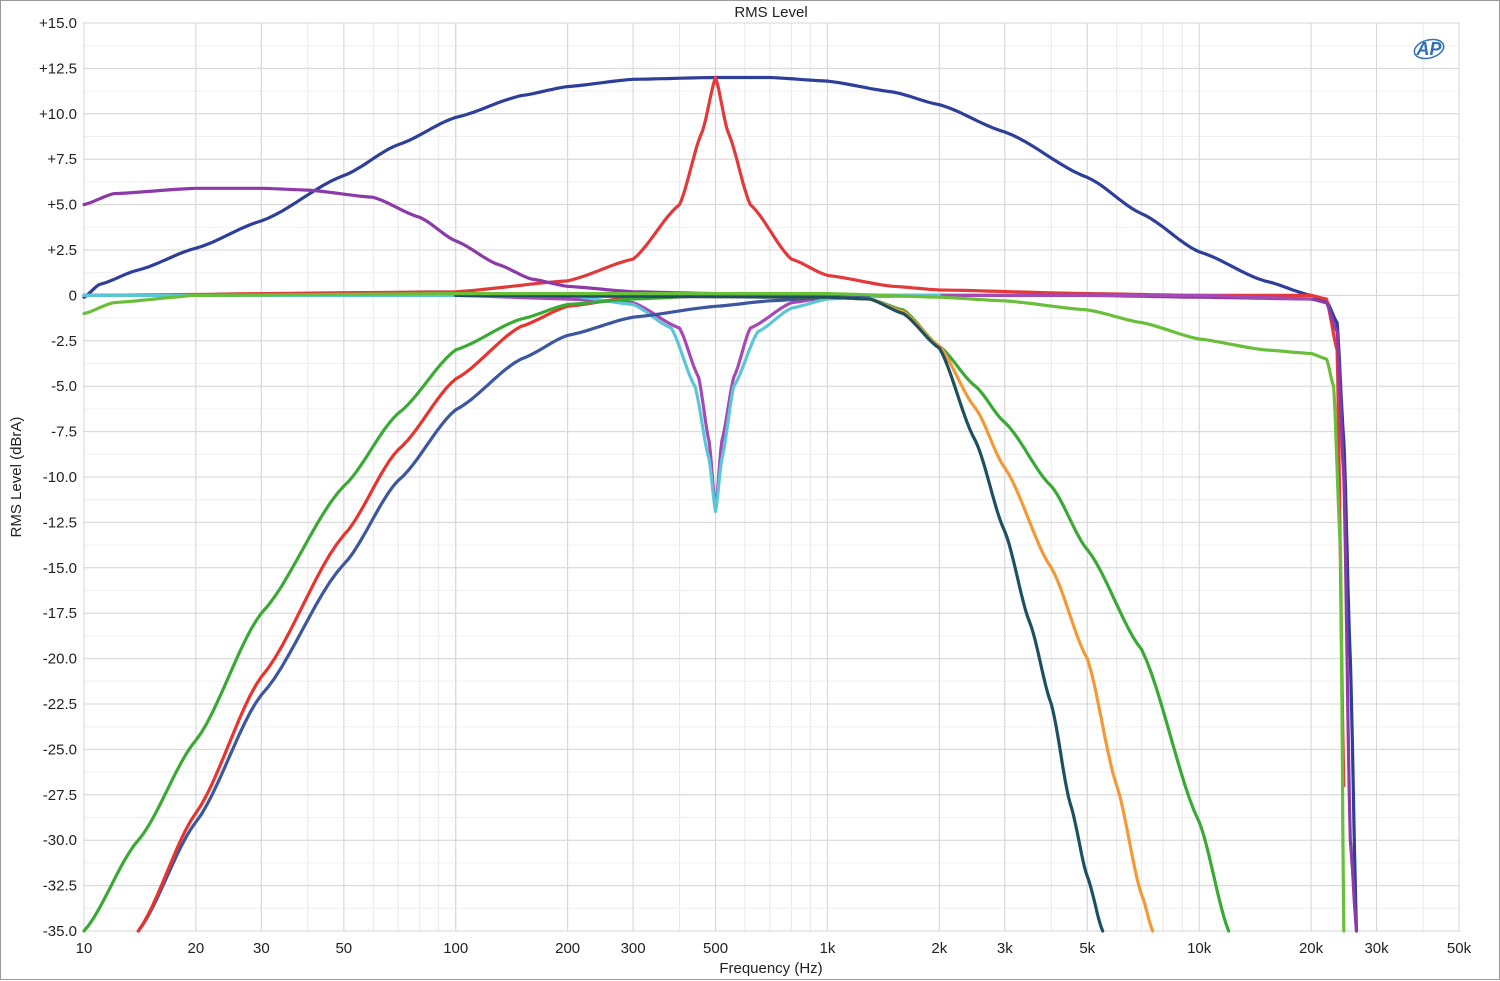 Image resolution: width=1500 pixels, height=981 pixels. What do you see at coordinates (939, 948) in the screenshot?
I see `x-tick-label: 2k` at bounding box center [939, 948].